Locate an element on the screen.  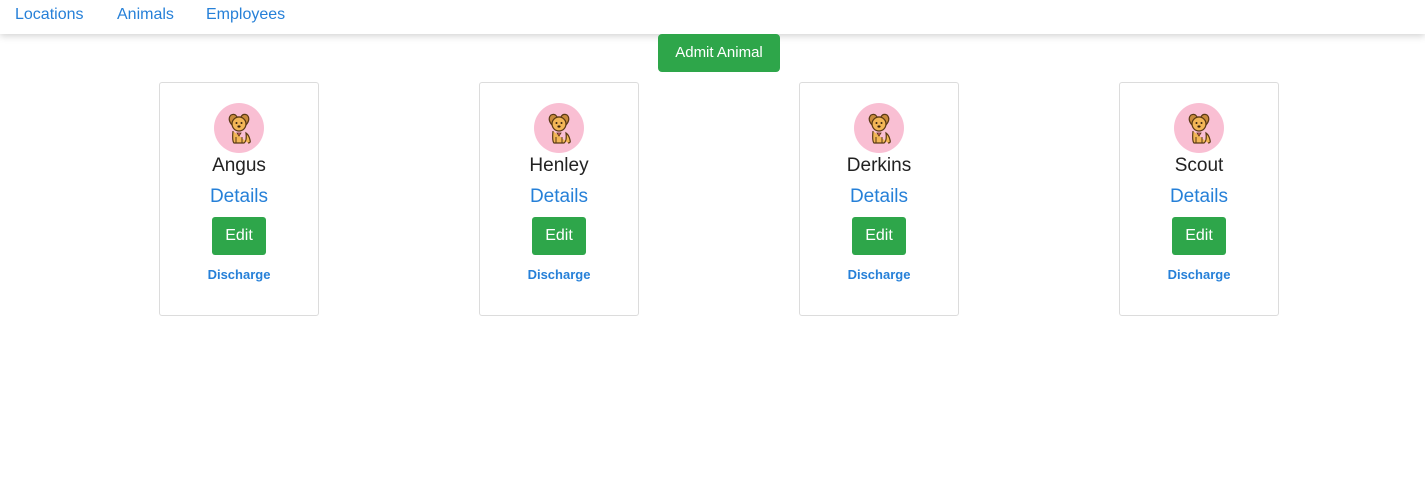
admit-animal-button: Admit Animal is located at coordinates (719, 53).